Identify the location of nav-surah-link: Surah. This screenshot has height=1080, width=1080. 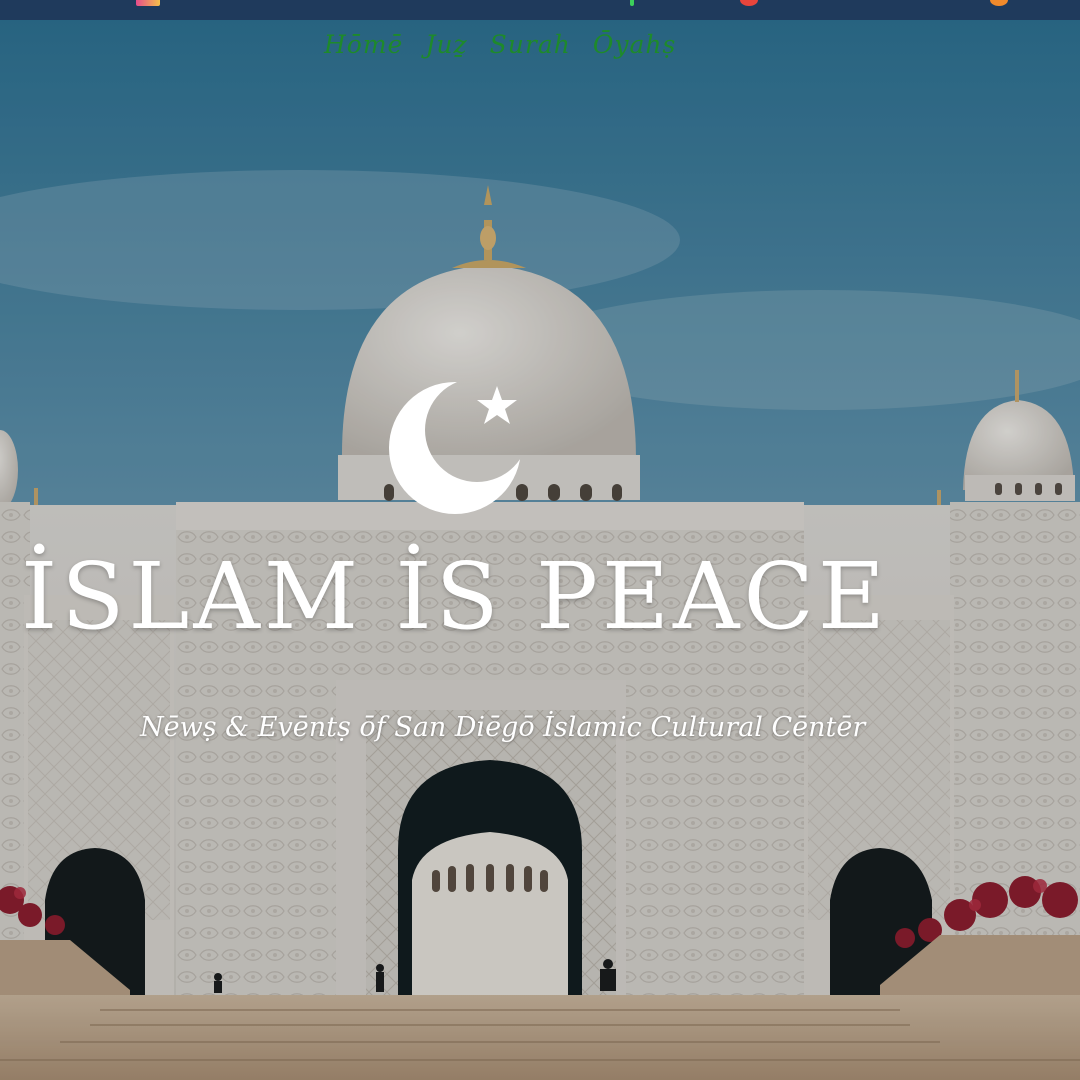
(530, 44).